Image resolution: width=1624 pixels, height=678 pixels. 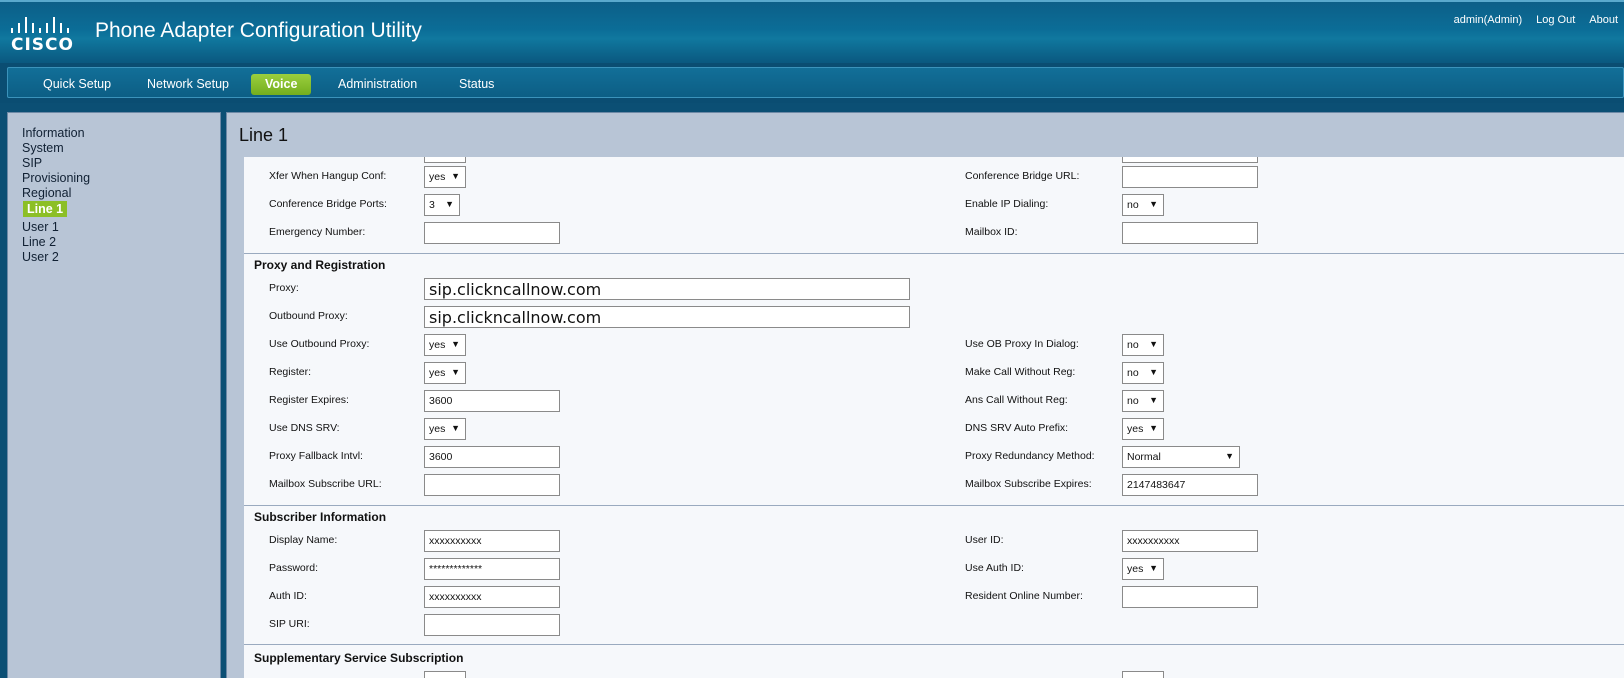 What do you see at coordinates (492, 625) in the screenshot?
I see `sip-uri-input` at bounding box center [492, 625].